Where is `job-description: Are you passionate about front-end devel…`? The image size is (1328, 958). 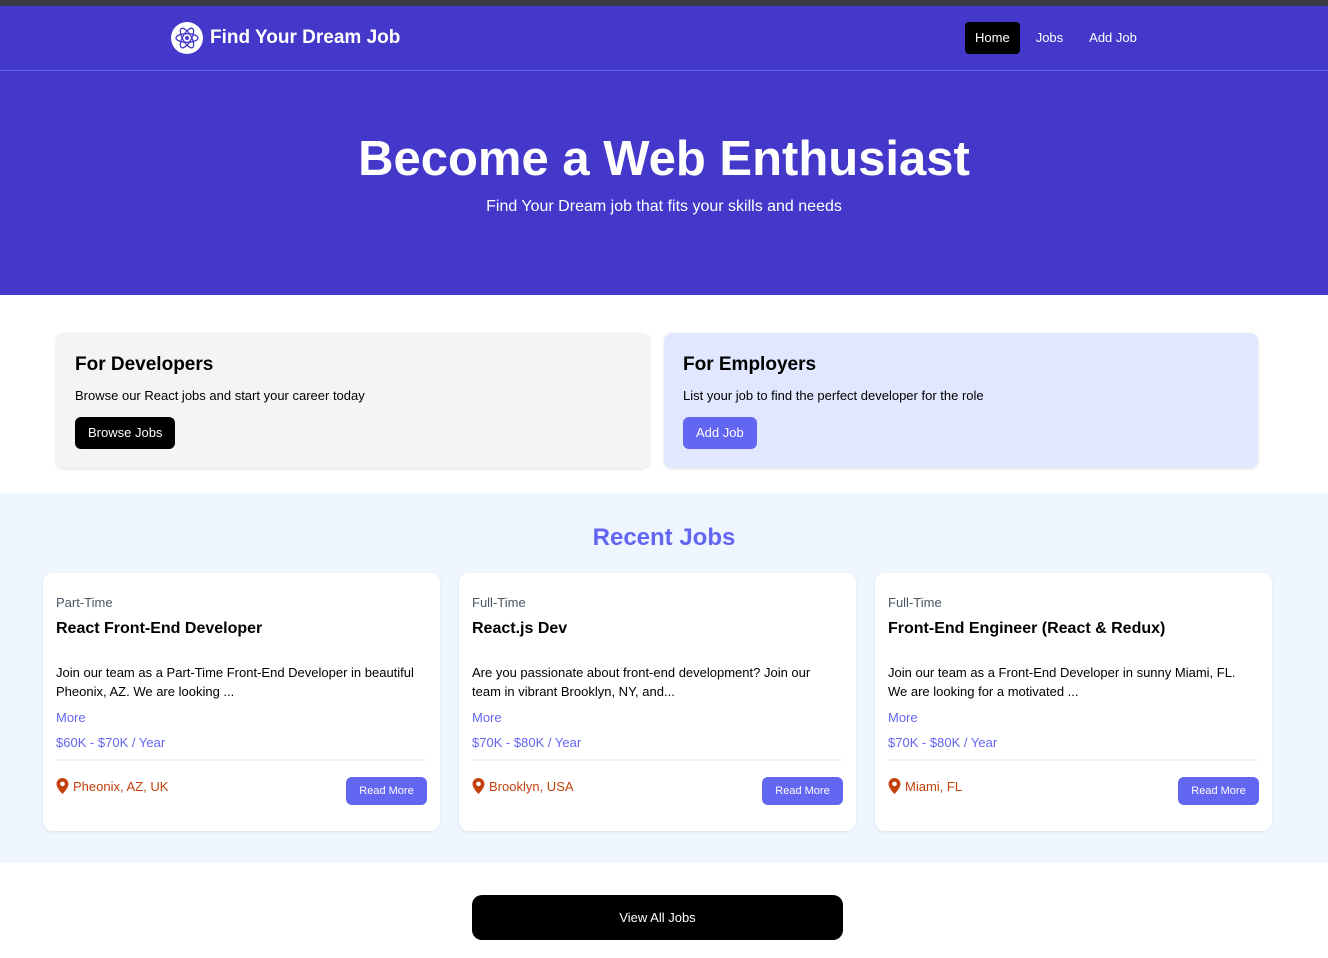
job-description: Are you passionate about front-end devel… is located at coordinates (641, 682).